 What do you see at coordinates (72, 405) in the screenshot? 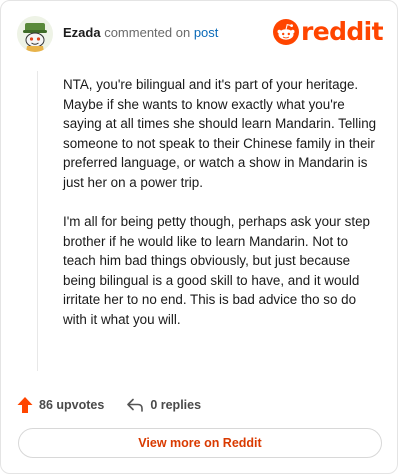
I see `upvote-count: 86 upvotes` at bounding box center [72, 405].